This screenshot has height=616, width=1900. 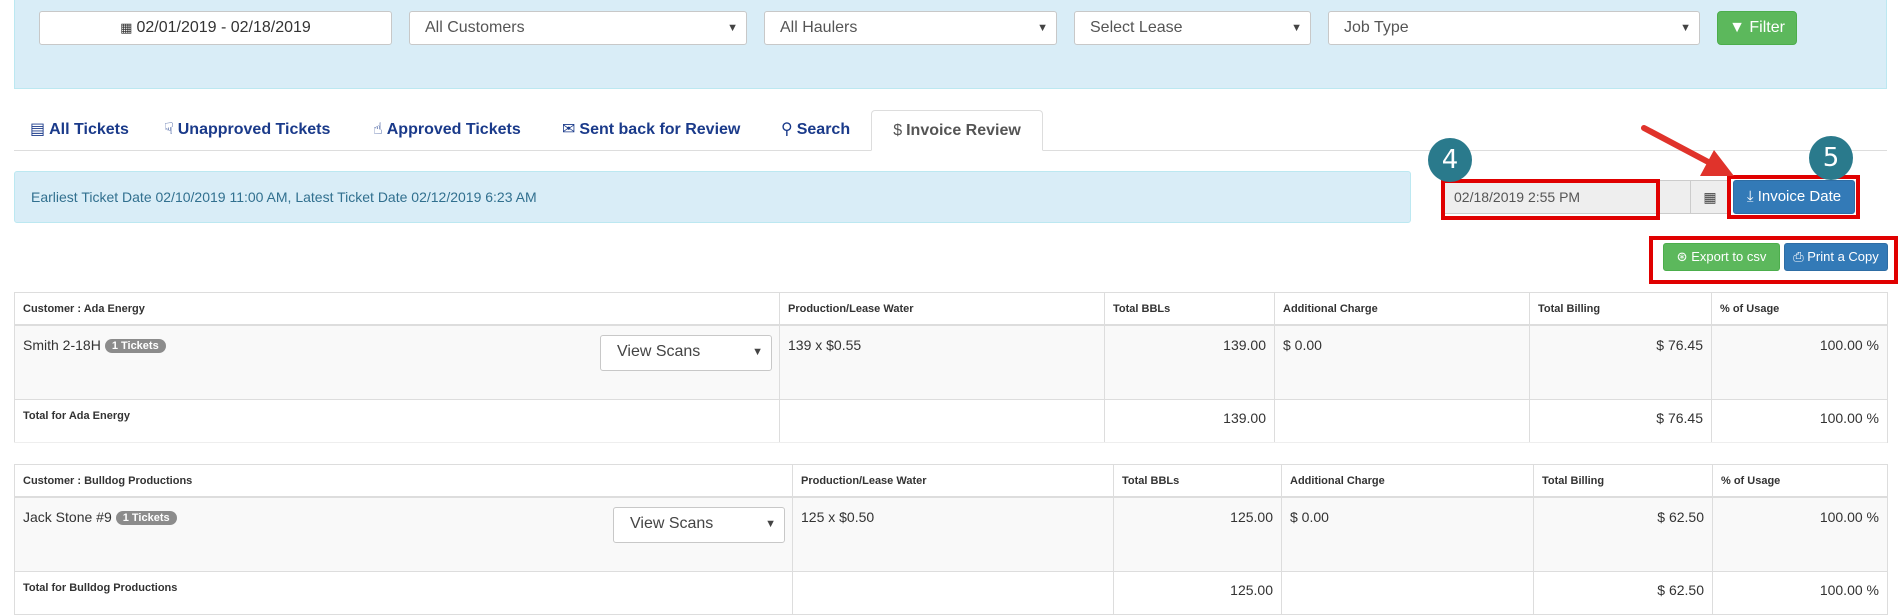 I want to click on well-cell: Smith 2-18H 1 Tickets View Scans ▼, so click(x=397, y=362).